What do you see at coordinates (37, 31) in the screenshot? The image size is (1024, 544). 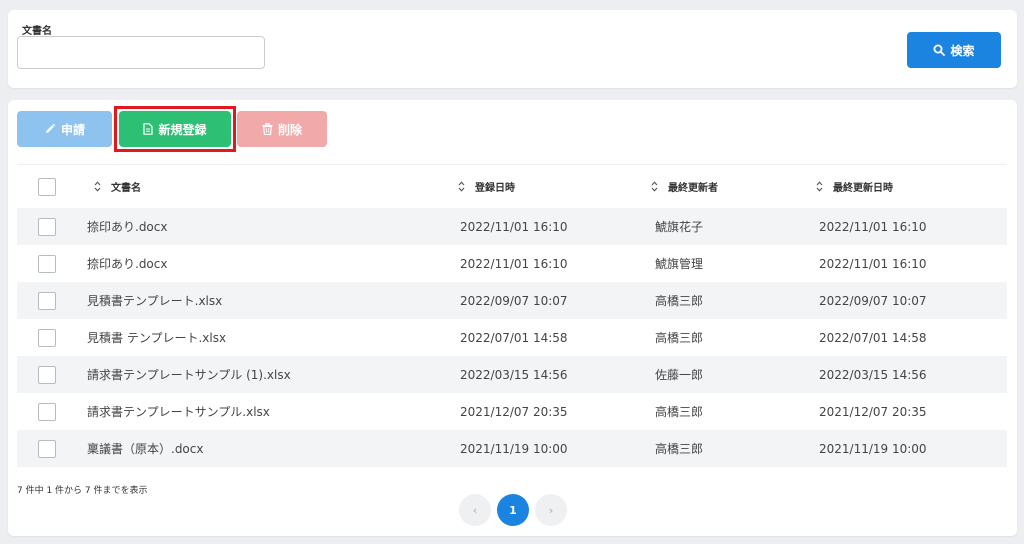 I see `document-name-label: 文書名` at bounding box center [37, 31].